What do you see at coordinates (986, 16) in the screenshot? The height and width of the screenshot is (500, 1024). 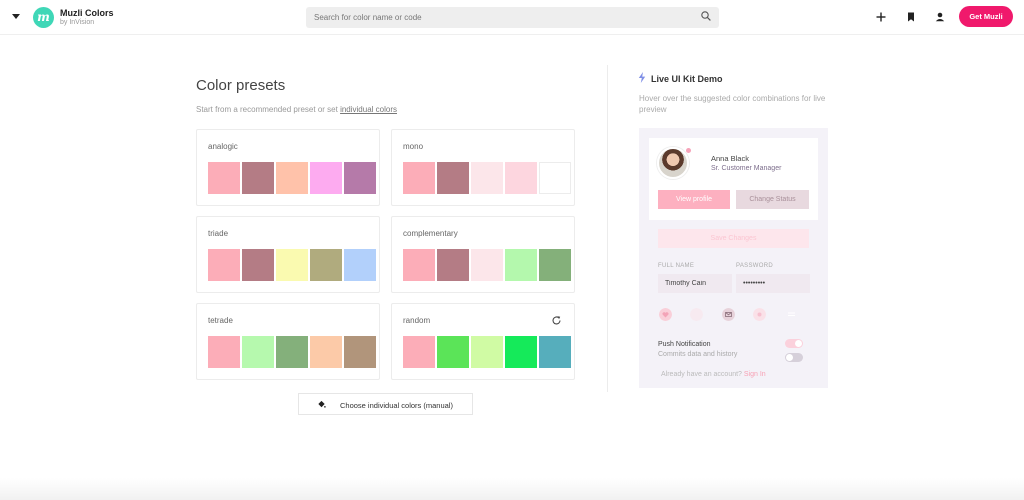 I see `get-muzli-button: Get Muzli` at bounding box center [986, 16].